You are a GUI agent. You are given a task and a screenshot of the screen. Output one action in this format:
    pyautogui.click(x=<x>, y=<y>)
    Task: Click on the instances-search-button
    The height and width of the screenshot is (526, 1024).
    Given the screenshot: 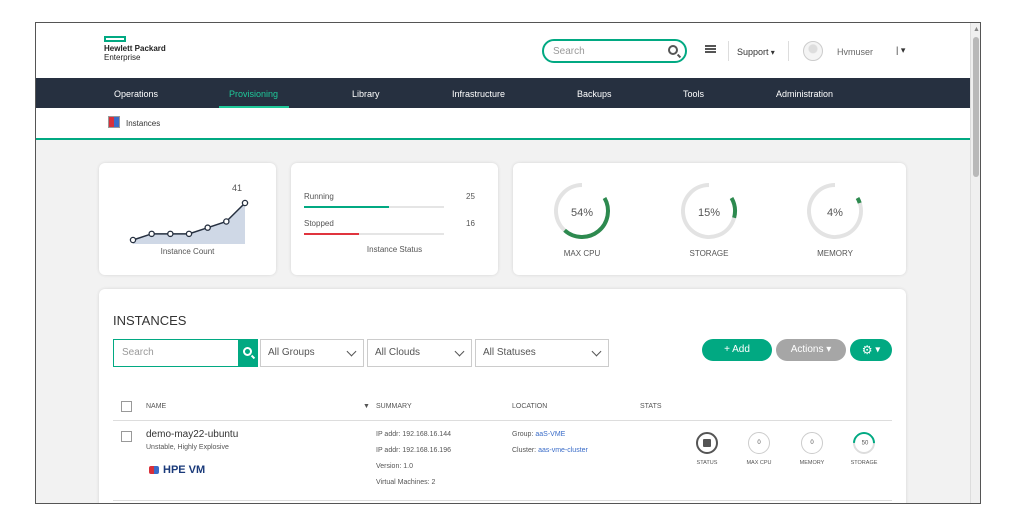 What is the action you would take?
    pyautogui.click(x=248, y=353)
    